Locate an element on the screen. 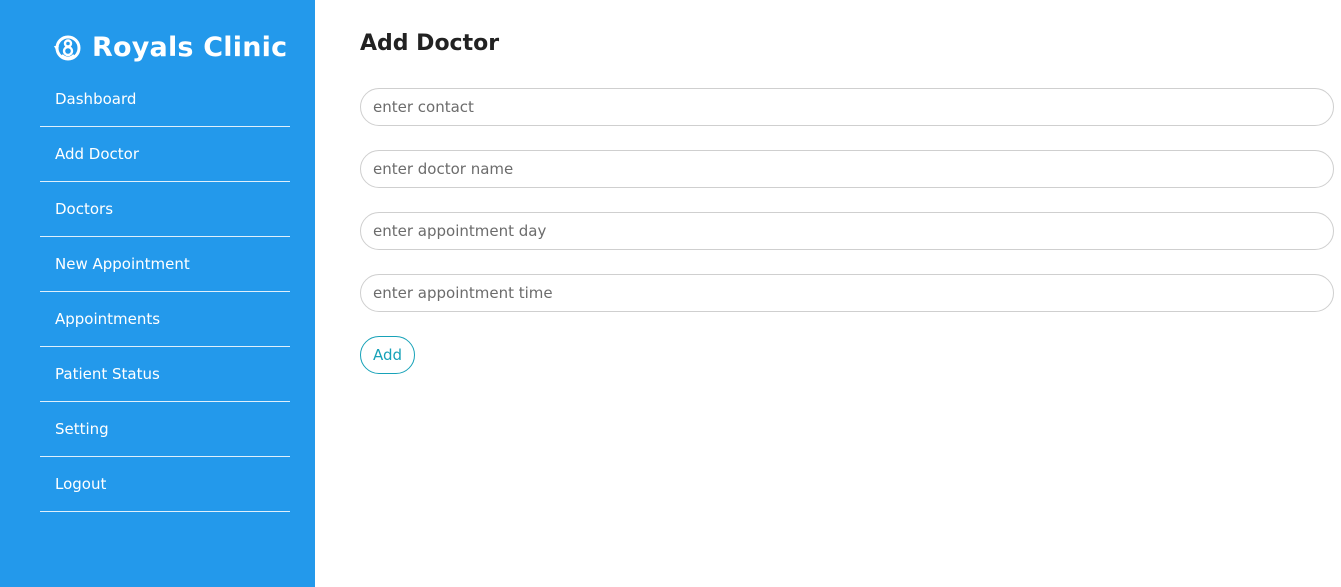 This screenshot has height=587, width=1341. sidebar-item-dashboard: Dashboard is located at coordinates (165, 99).